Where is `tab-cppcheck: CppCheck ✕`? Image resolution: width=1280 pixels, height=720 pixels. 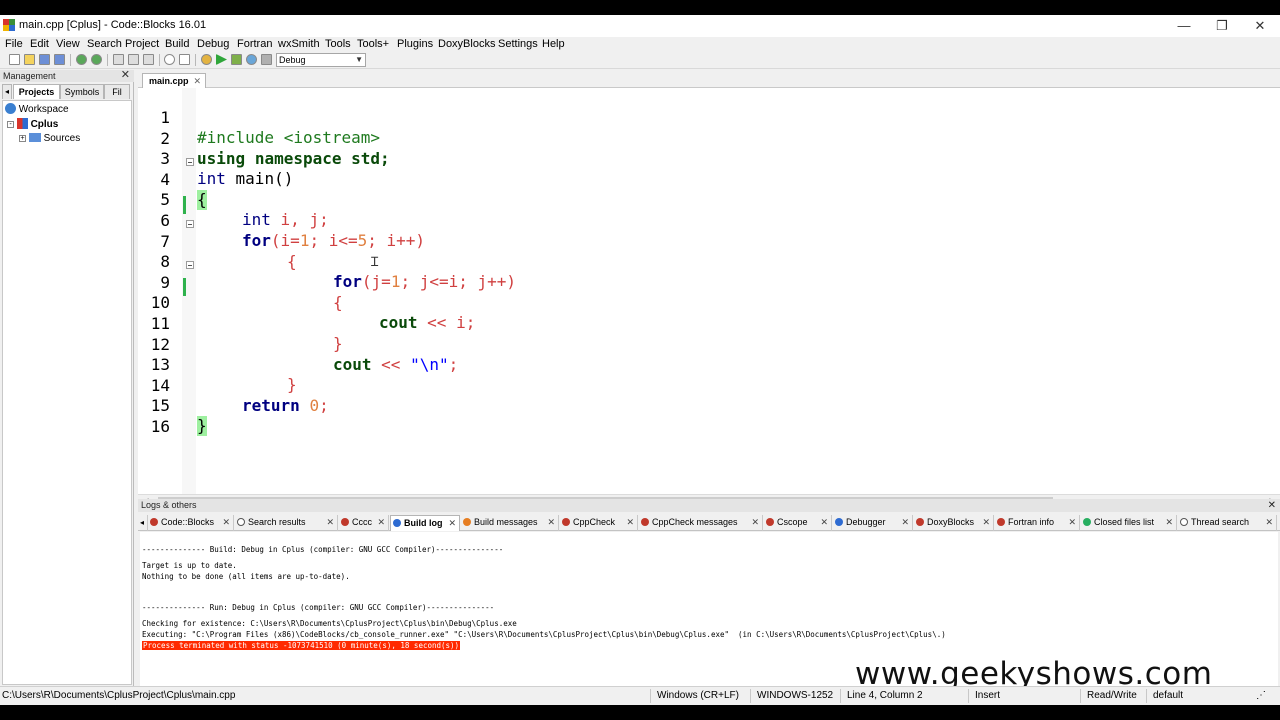 tab-cppcheck: CppCheck ✕ is located at coordinates (599, 523).